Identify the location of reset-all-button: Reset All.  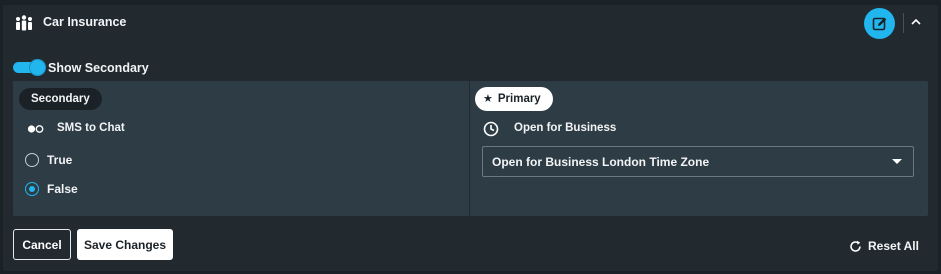
(884, 246).